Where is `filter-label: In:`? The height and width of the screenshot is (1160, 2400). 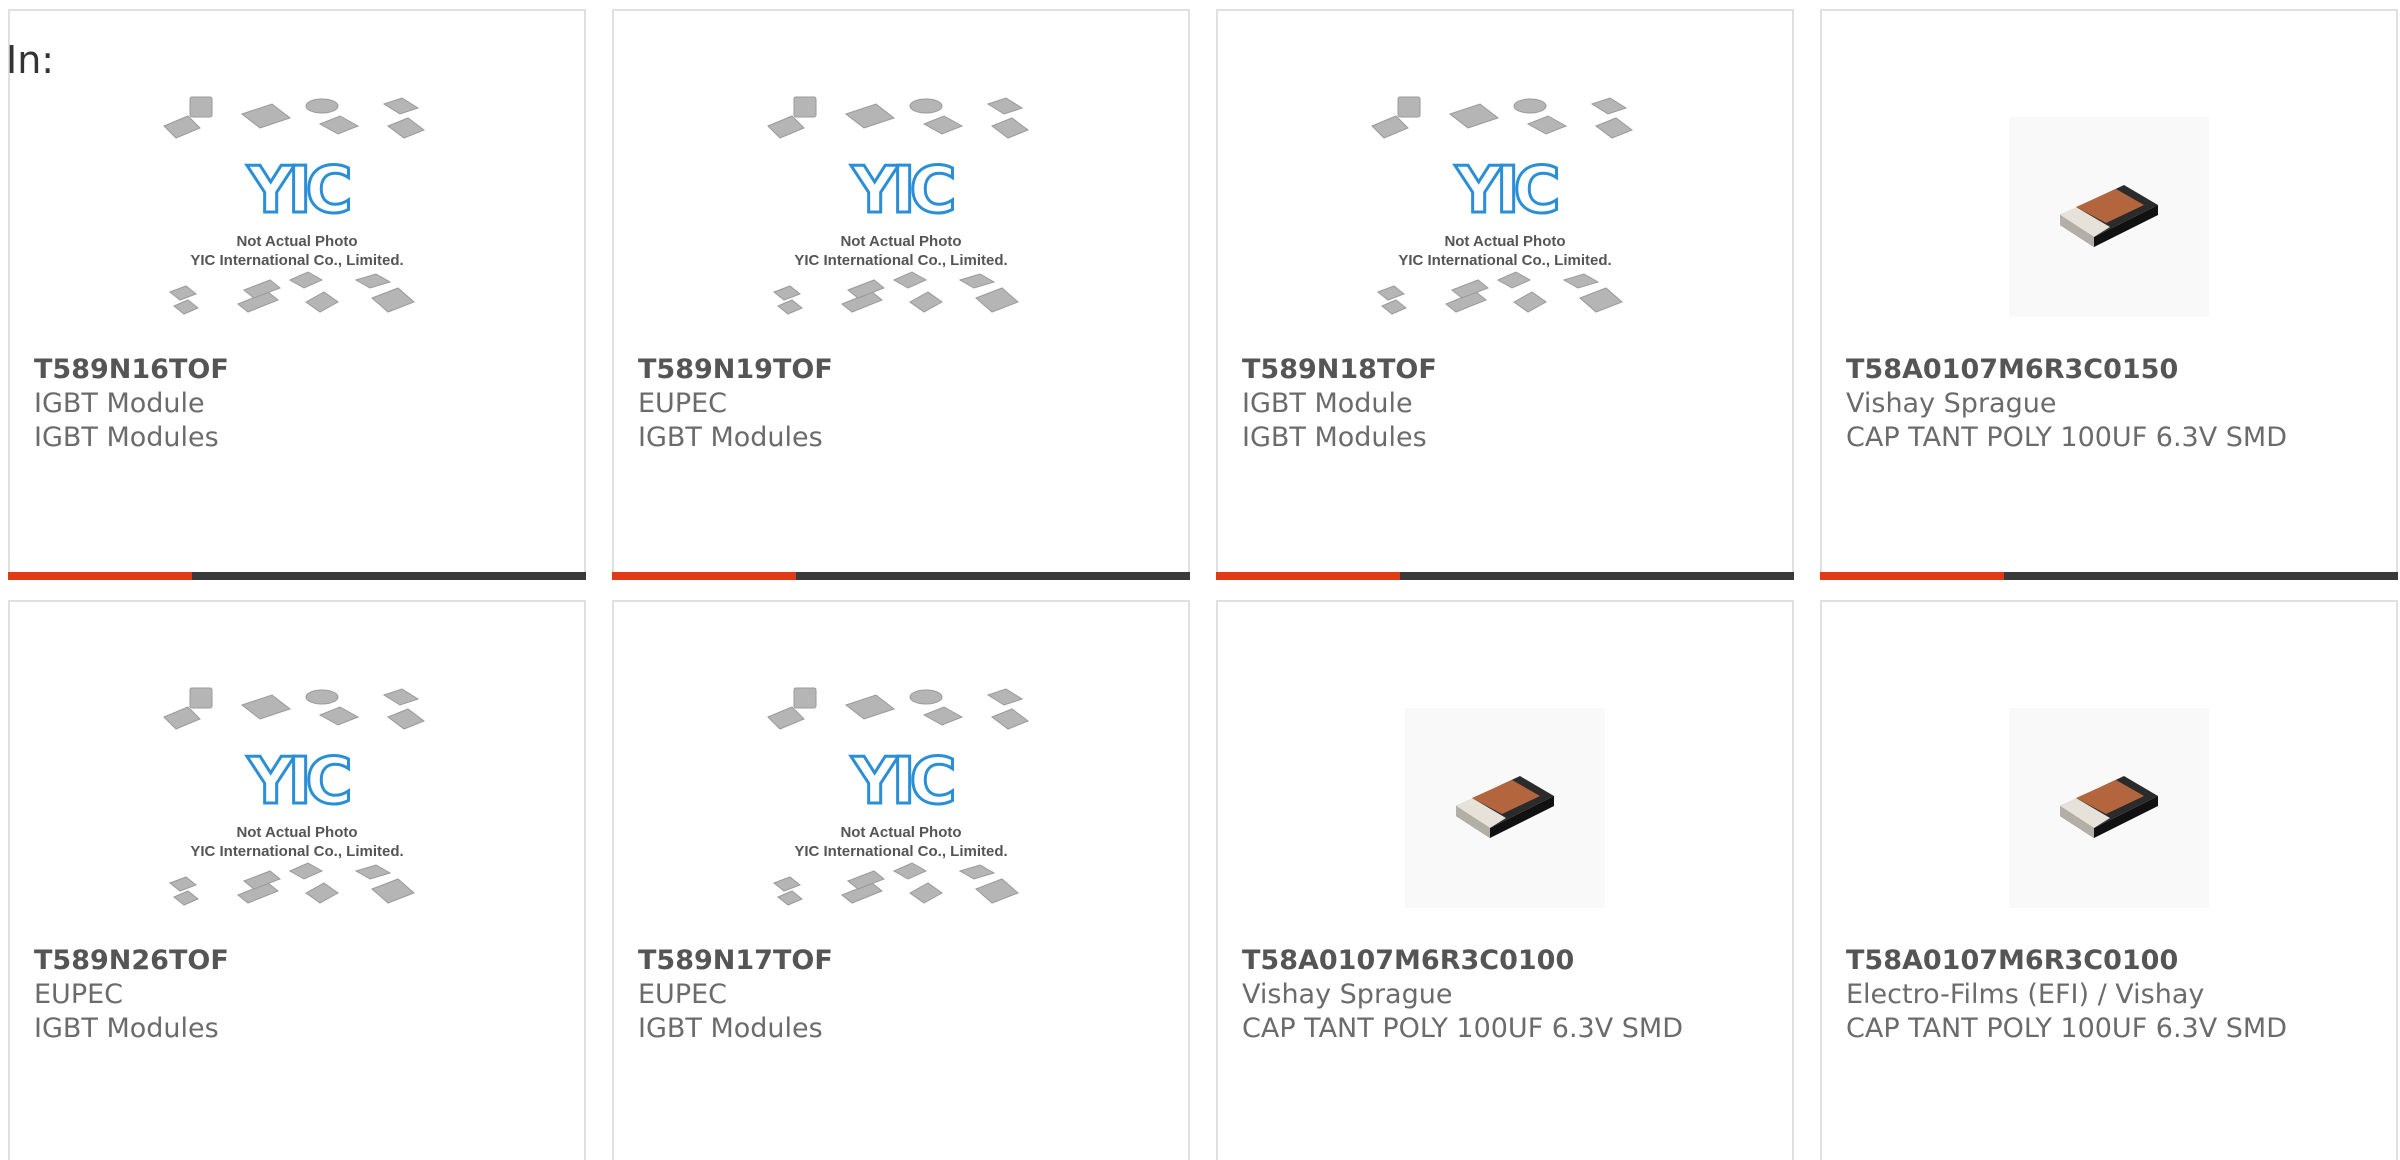 filter-label: In: is located at coordinates (30, 60).